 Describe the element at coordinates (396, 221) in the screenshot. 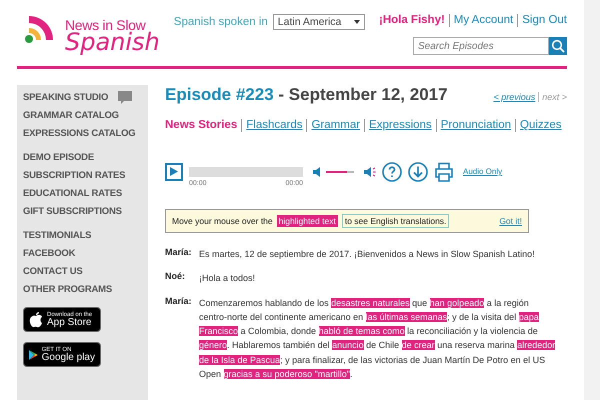

I see `translation-sample: to see English translations.` at that location.